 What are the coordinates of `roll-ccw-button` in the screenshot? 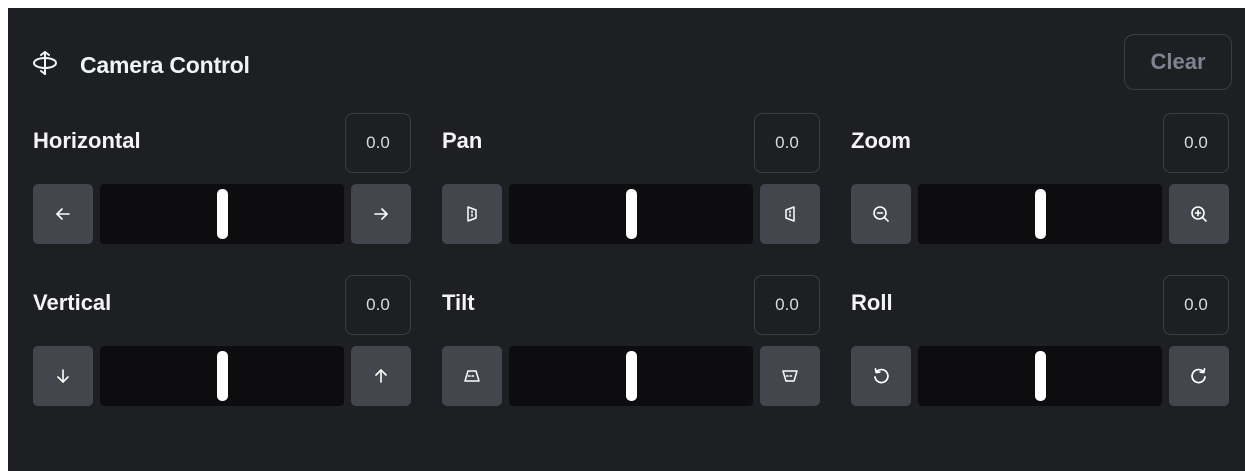 It's located at (881, 376).